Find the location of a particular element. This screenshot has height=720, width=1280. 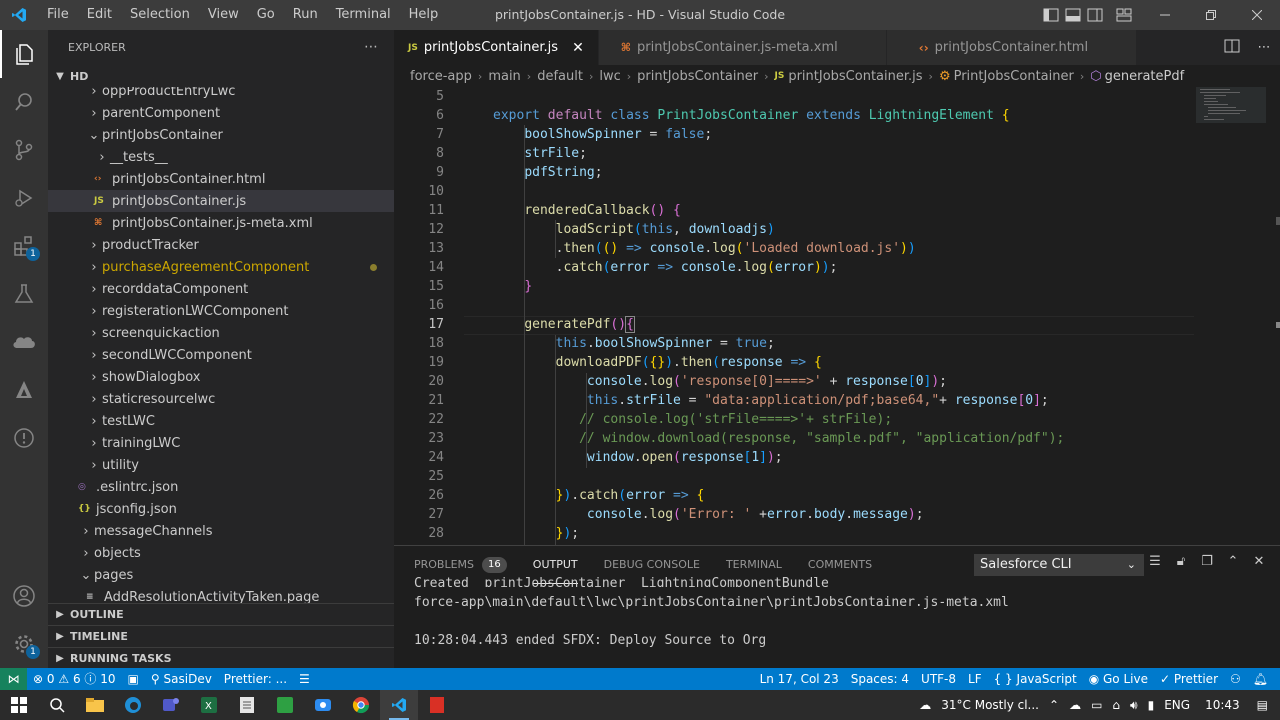

language-indicator: ENG is located at coordinates (1177, 705).